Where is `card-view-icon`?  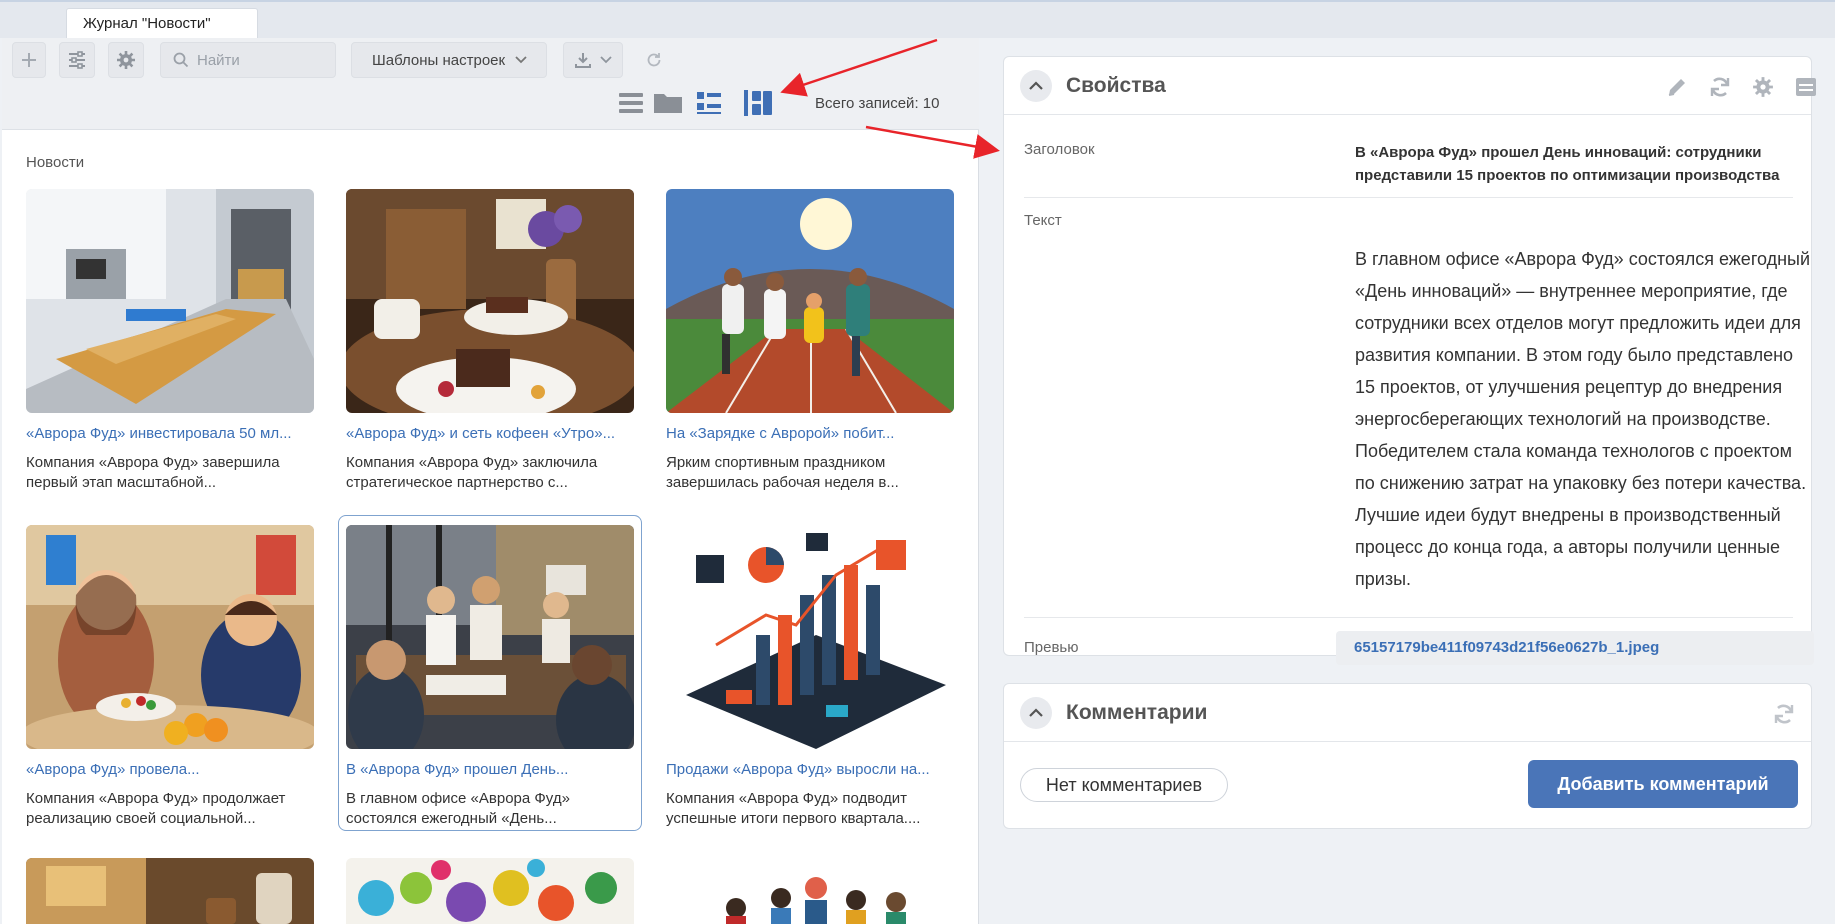 card-view-icon is located at coordinates (758, 103).